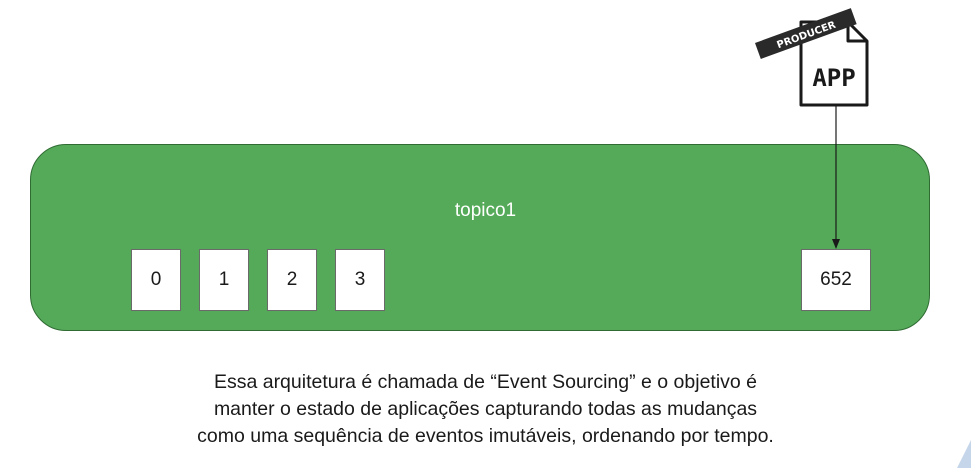 Image resolution: width=971 pixels, height=468 pixels. Describe the element at coordinates (833, 78) in the screenshot. I see `app-label: APP` at that location.